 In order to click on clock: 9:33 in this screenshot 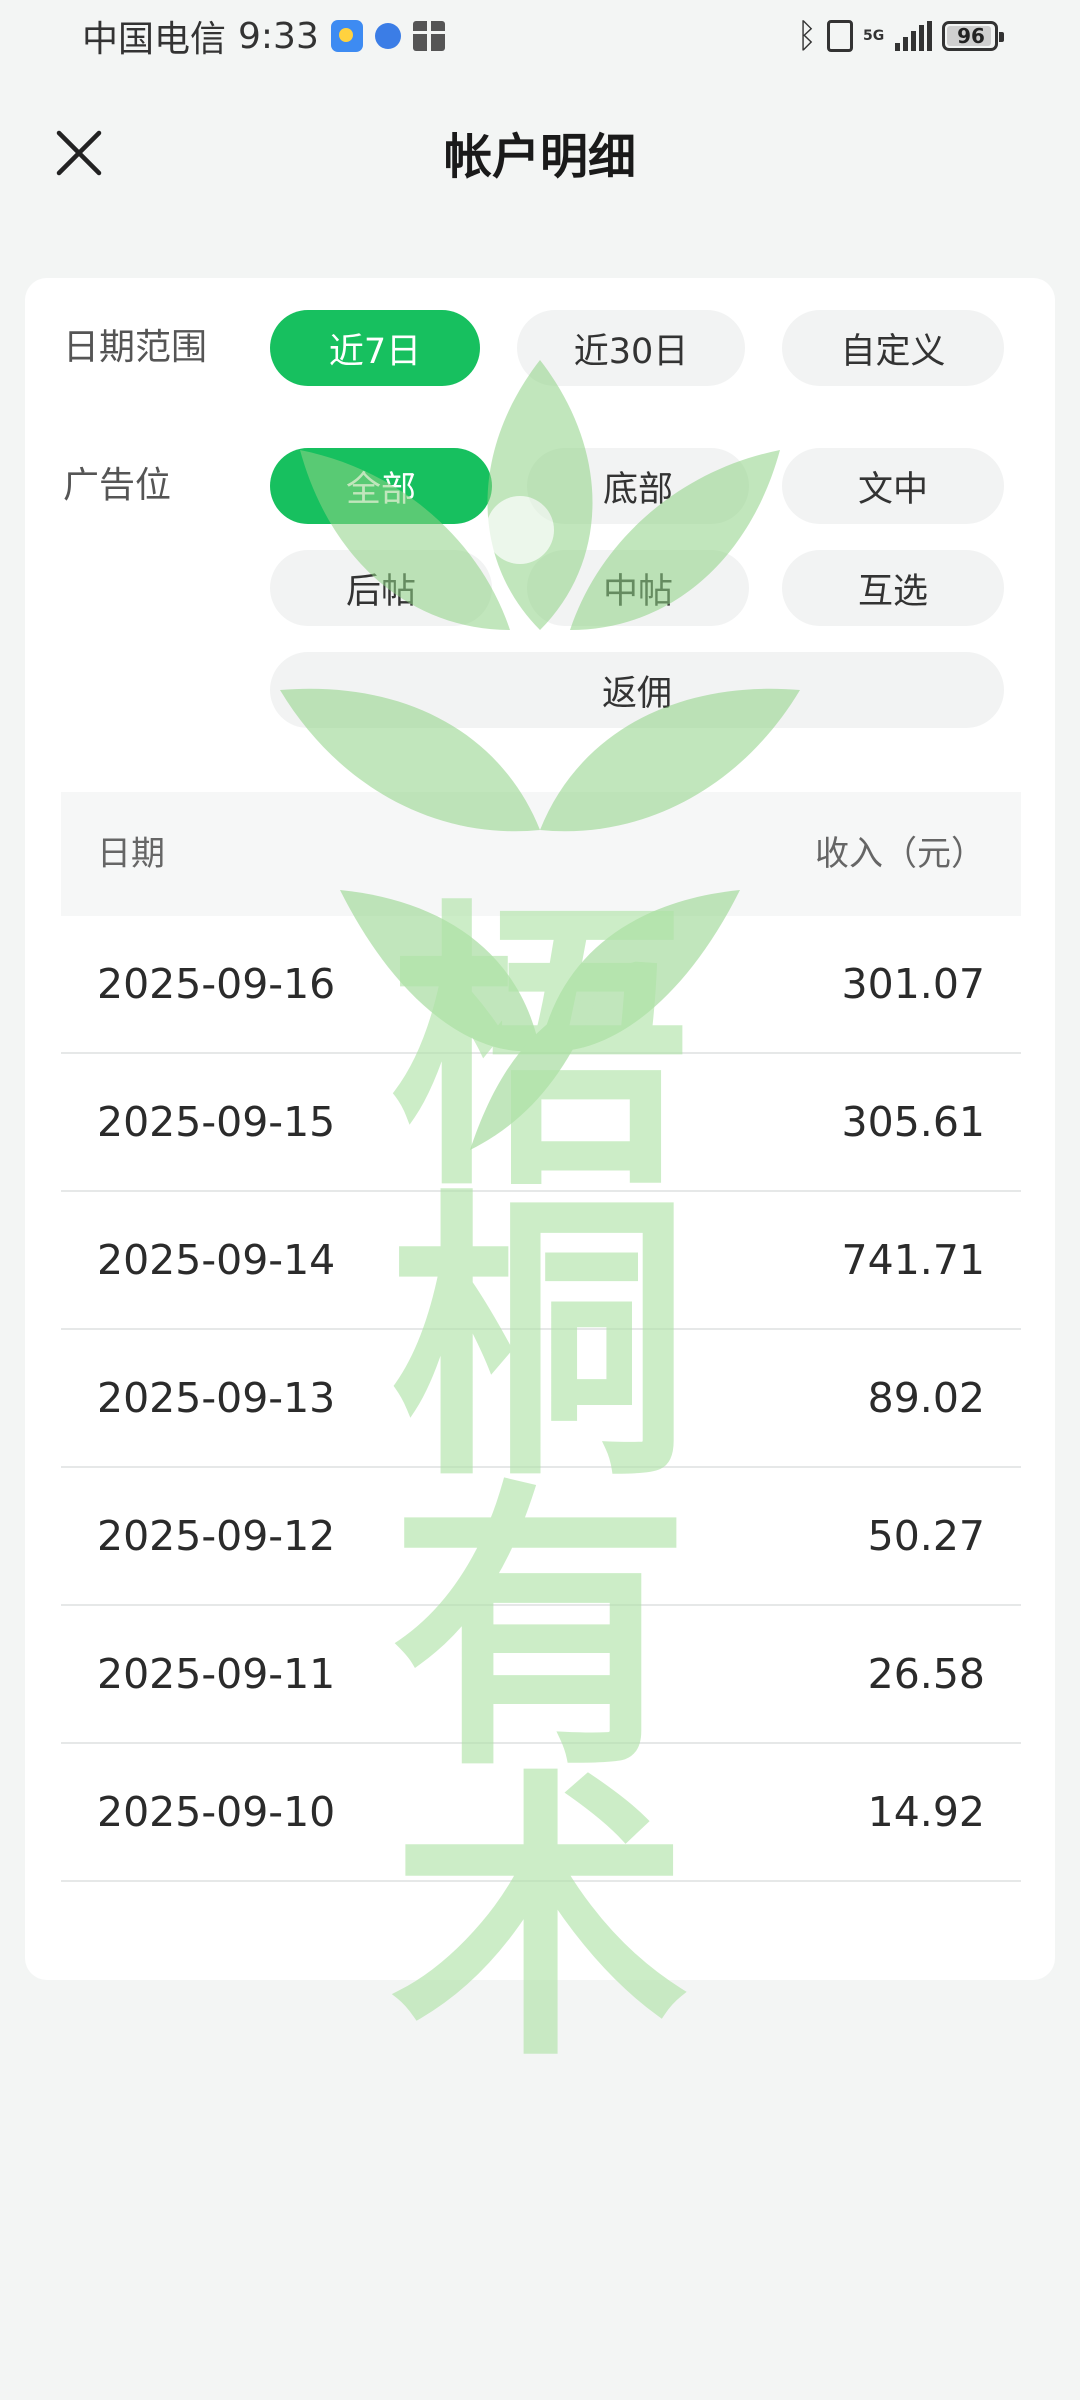, I will do `click(278, 36)`.